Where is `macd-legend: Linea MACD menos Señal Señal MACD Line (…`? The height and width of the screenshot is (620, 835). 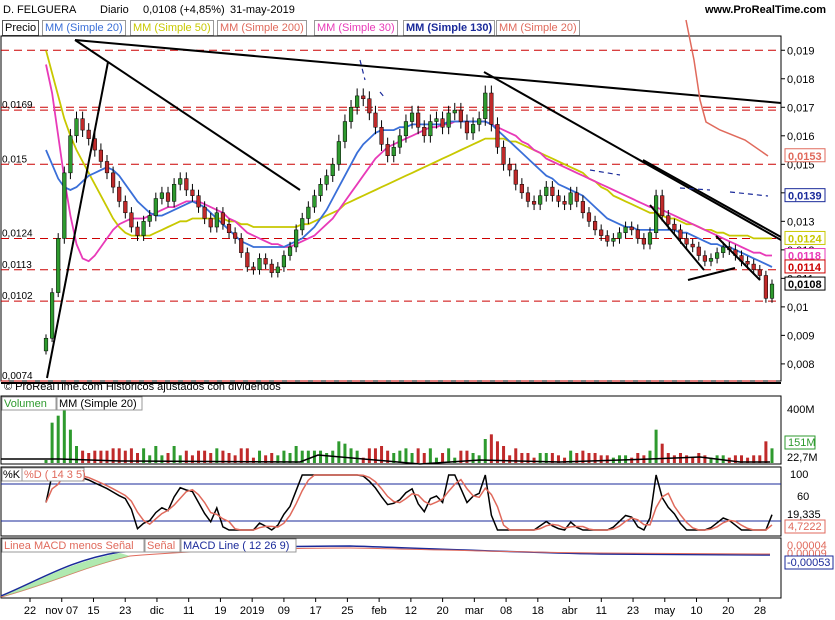 macd-legend: Linea MACD menos Señal Señal MACD Line (… is located at coordinates (149, 545).